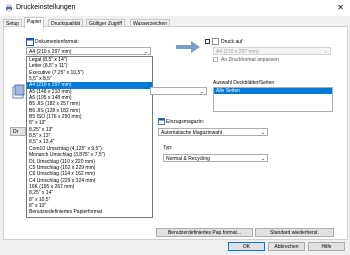 Image resolution: width=350 pixels, height=255 pixels. What do you see at coordinates (294, 232) in the screenshot?
I see `restore-defaults-button: Standard wiederherst.` at bounding box center [294, 232].